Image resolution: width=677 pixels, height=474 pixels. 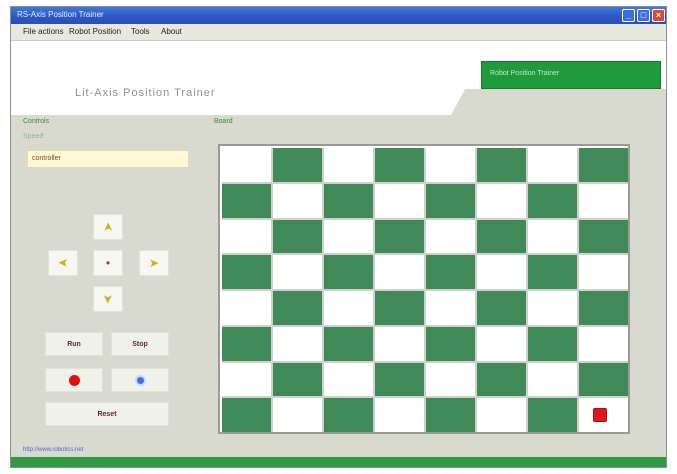 I want to click on status-url: http://www.robotics.net, so click(x=53, y=450).